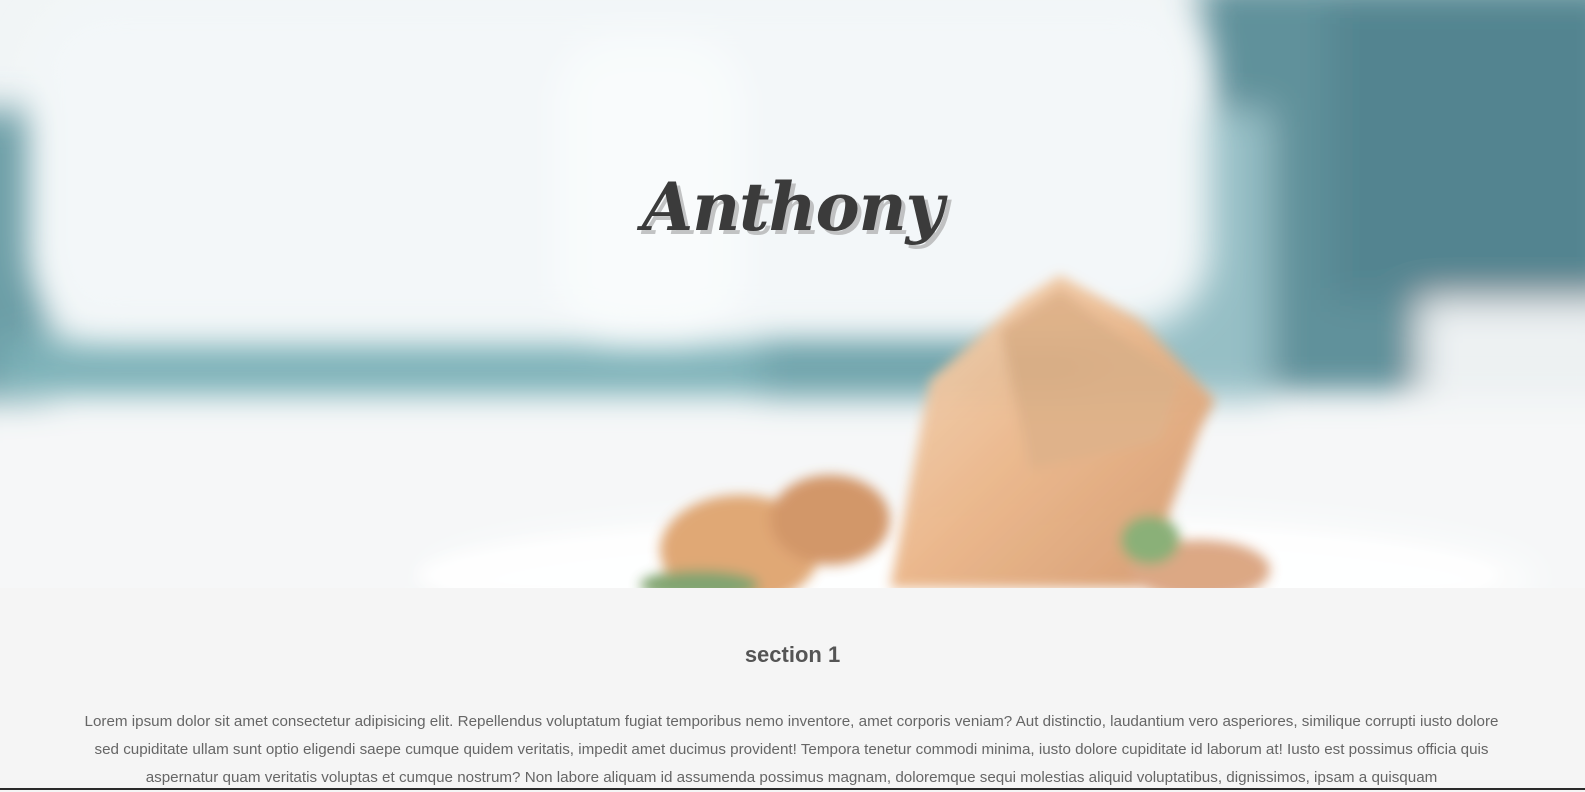 Image resolution: width=1585 pixels, height=792 pixels. I want to click on section-title: section 1, so click(792, 654).